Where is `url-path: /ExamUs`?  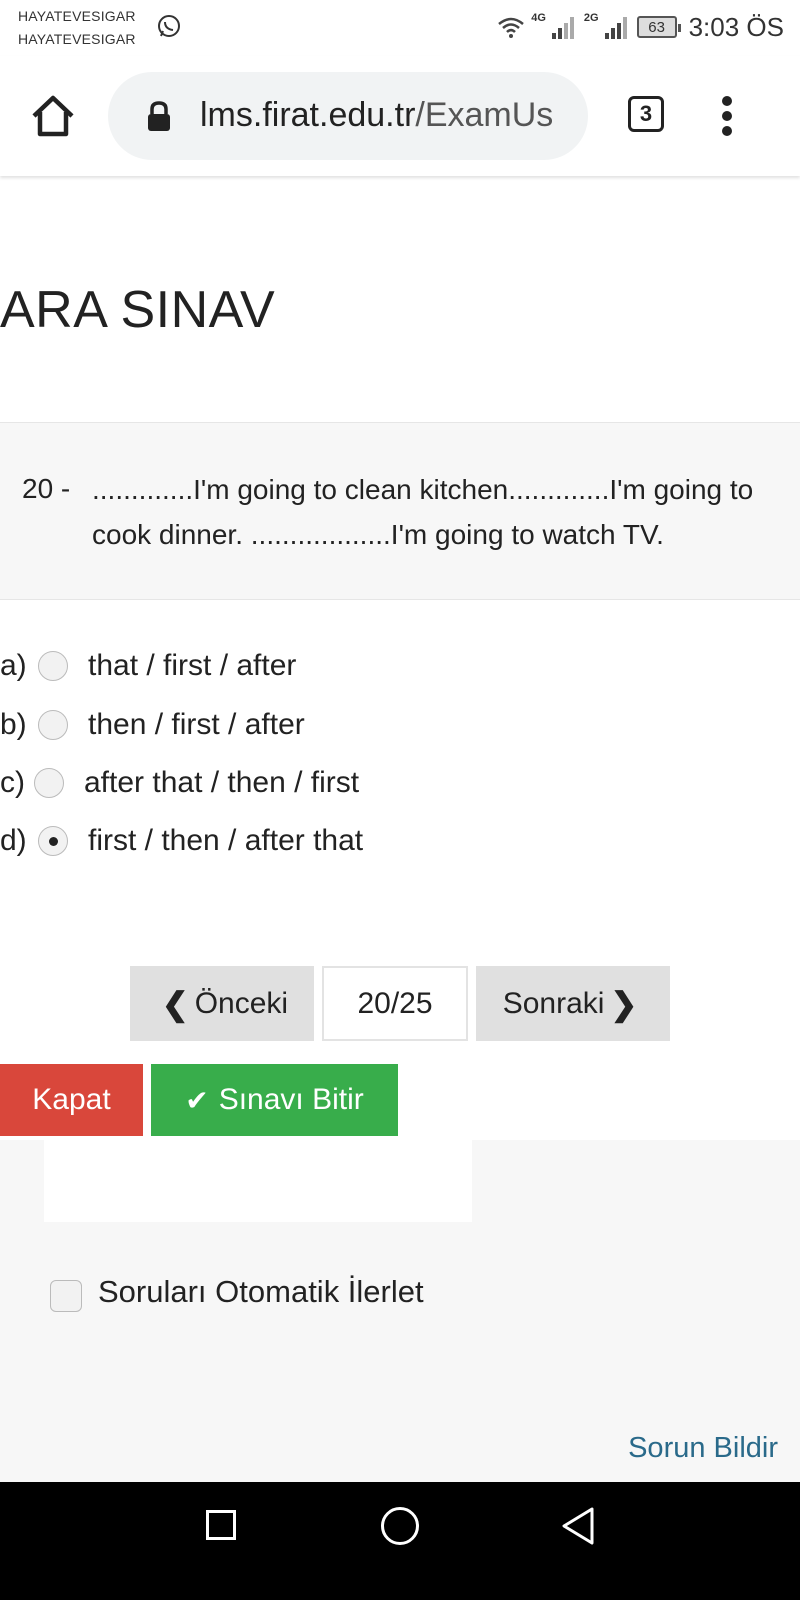 url-path: /ExamUs is located at coordinates (484, 115).